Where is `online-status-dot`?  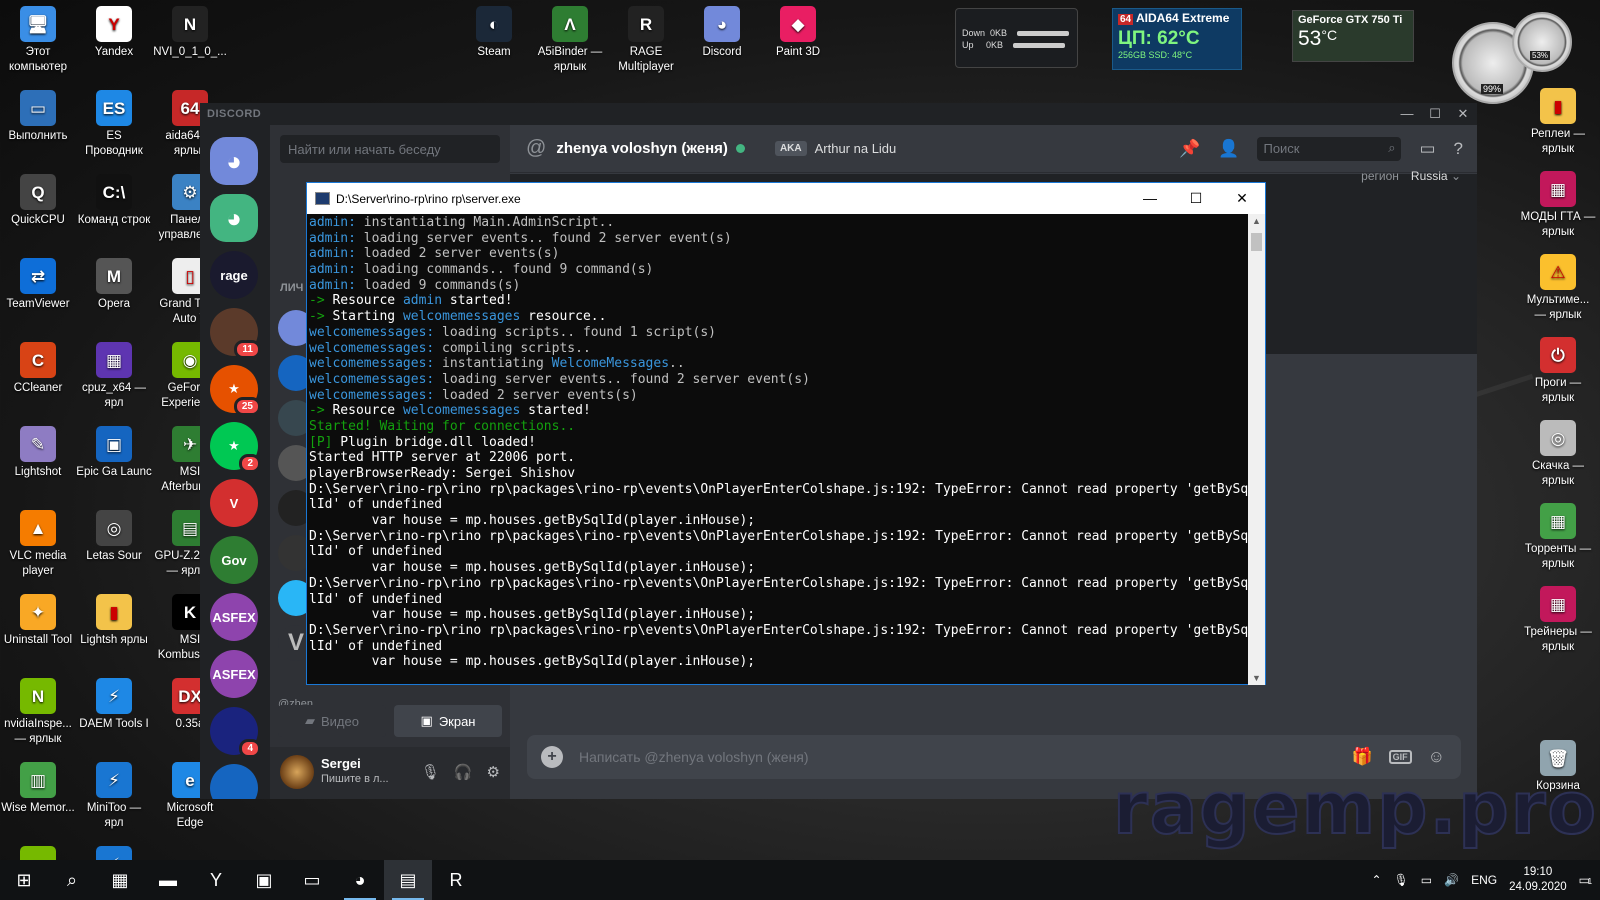
online-status-dot is located at coordinates (740, 148).